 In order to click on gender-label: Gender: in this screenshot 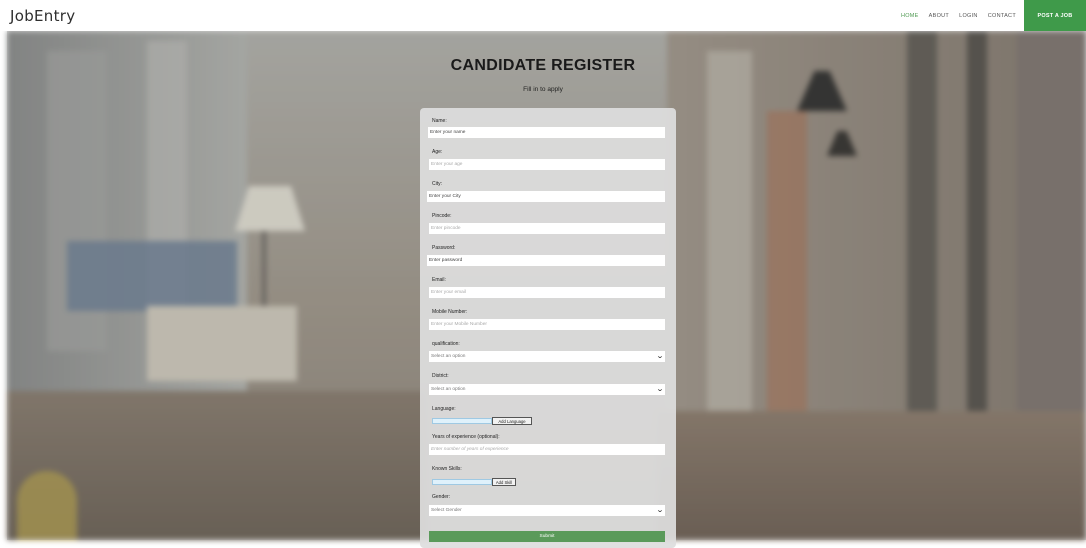, I will do `click(441, 497)`.